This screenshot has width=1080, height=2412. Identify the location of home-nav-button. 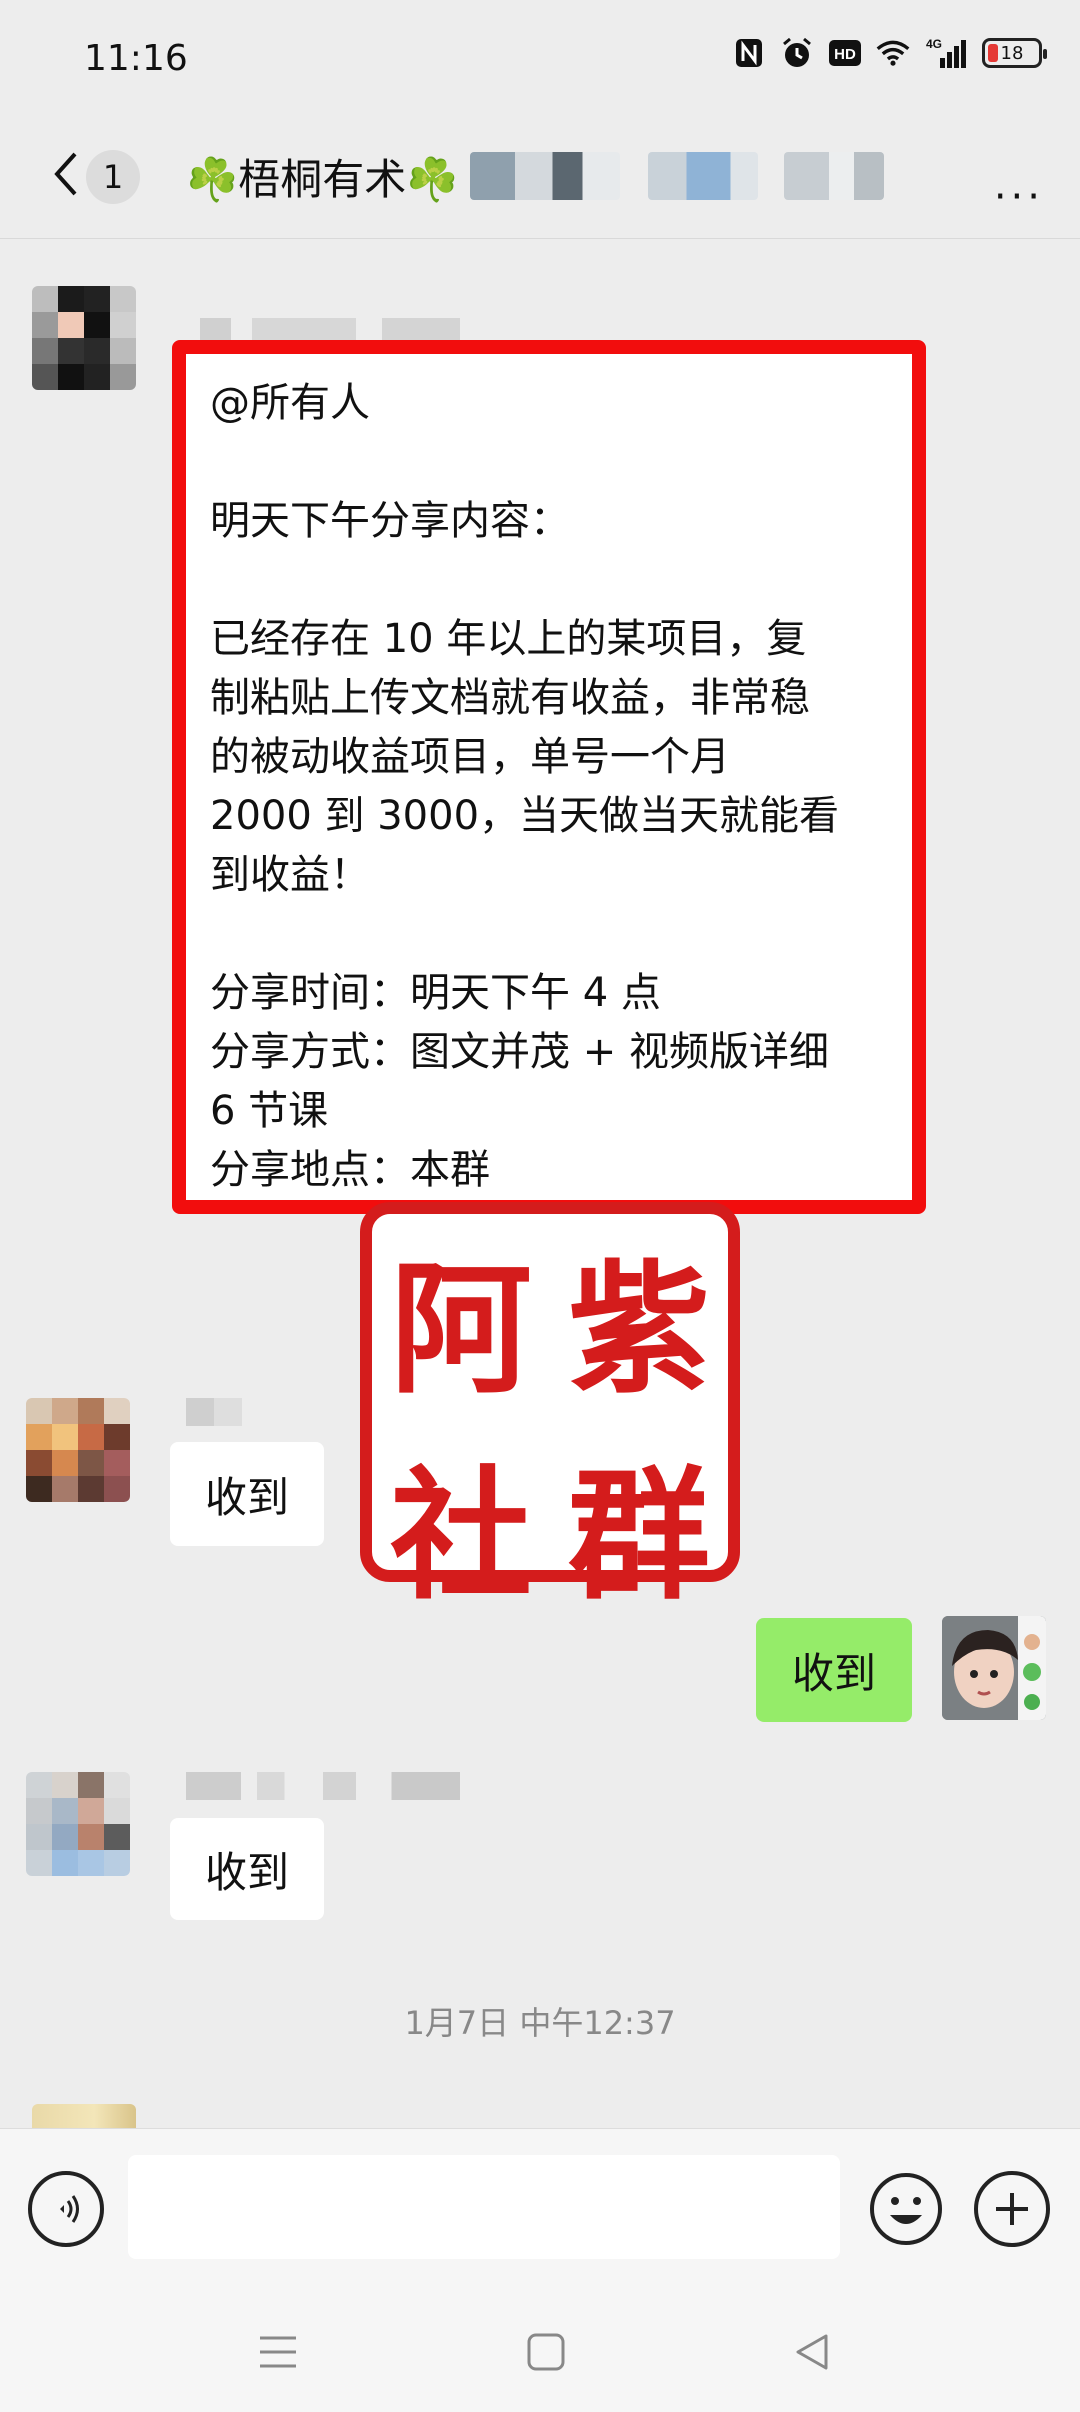
(546, 2352).